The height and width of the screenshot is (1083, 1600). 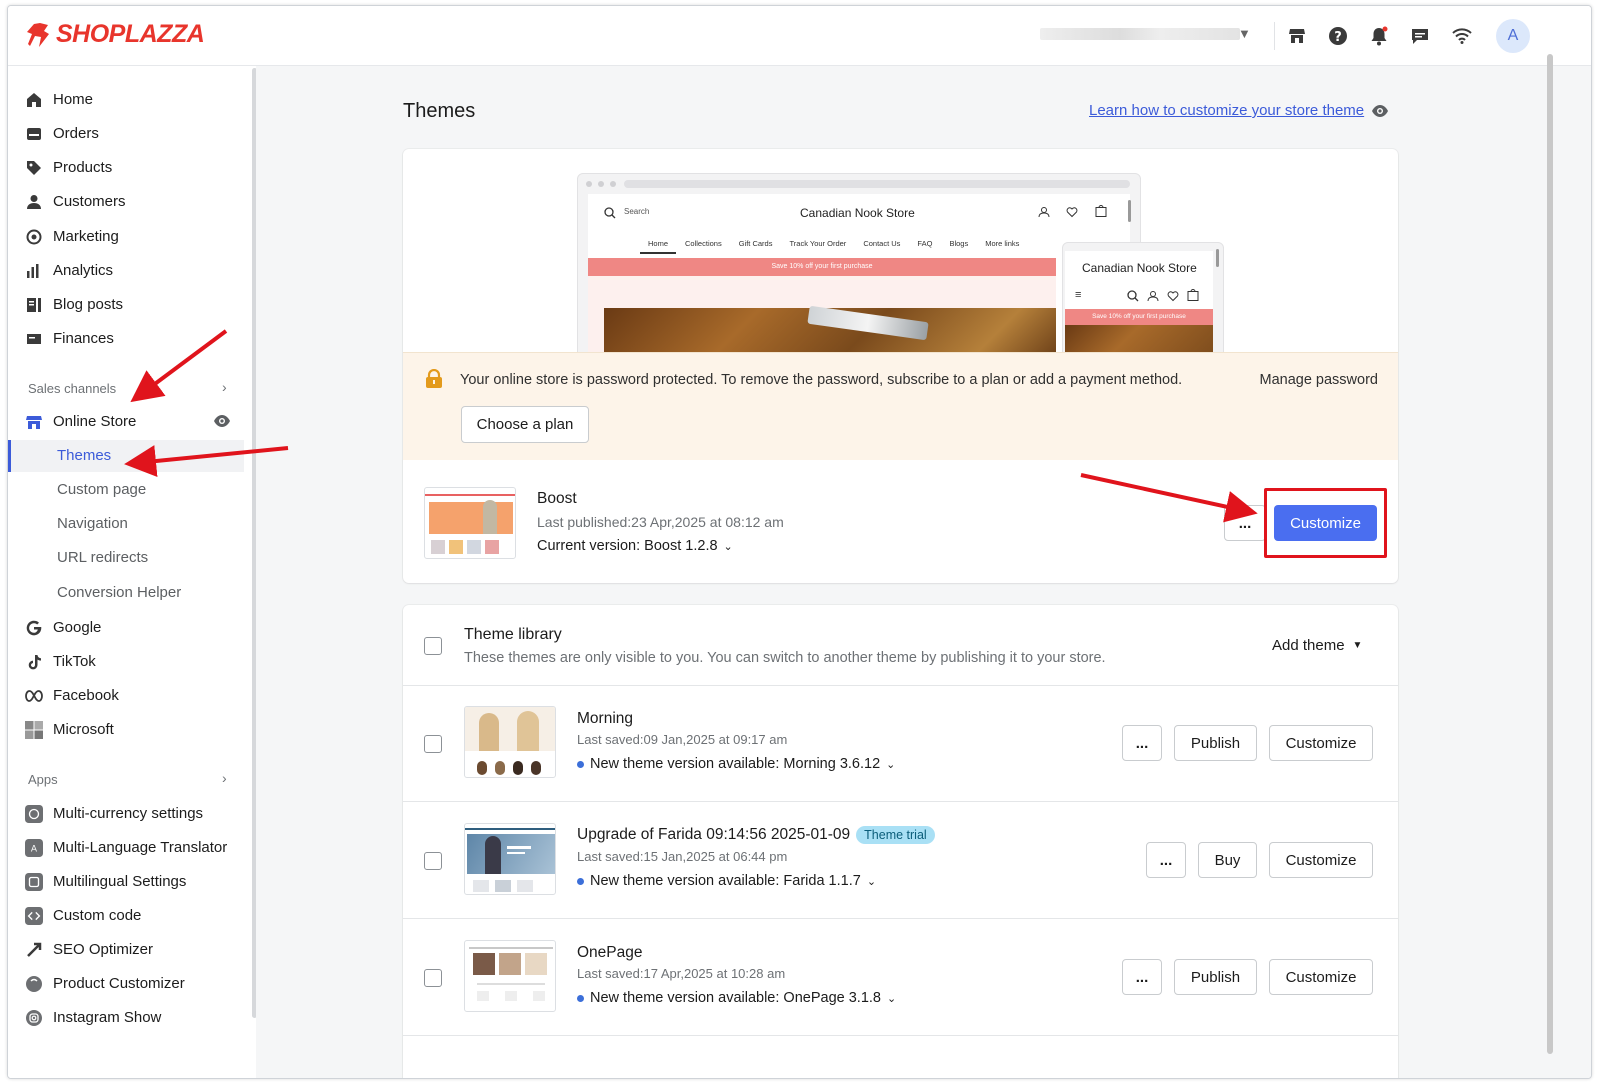 I want to click on sidebar-item-google: Google, so click(x=126, y=627).